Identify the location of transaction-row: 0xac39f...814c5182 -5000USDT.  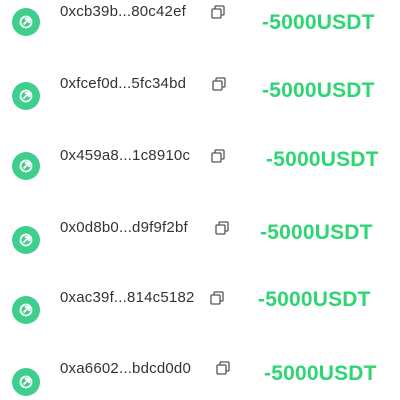
(200, 306).